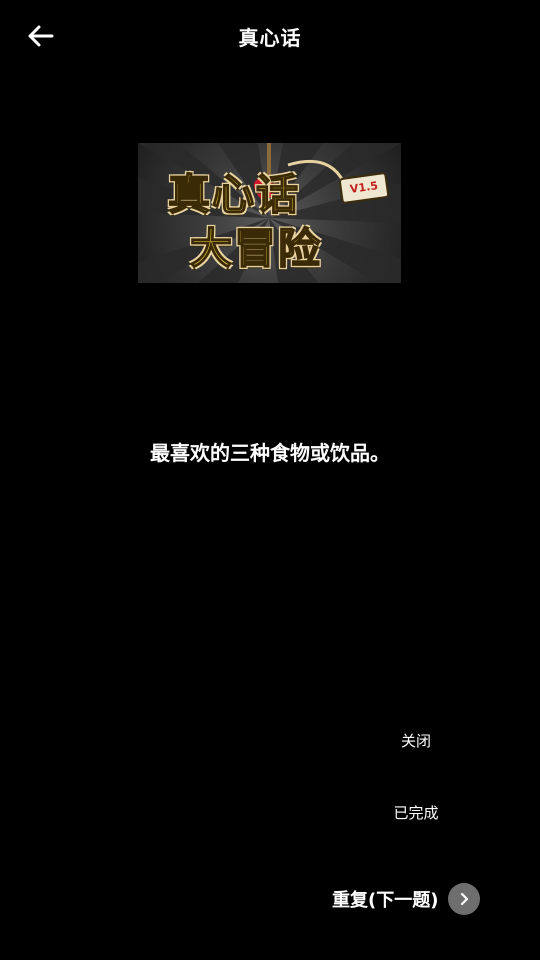 This screenshot has width=540, height=960. What do you see at coordinates (270, 453) in the screenshot?
I see `question-text: 最喜欢的三种食物或饮品。` at bounding box center [270, 453].